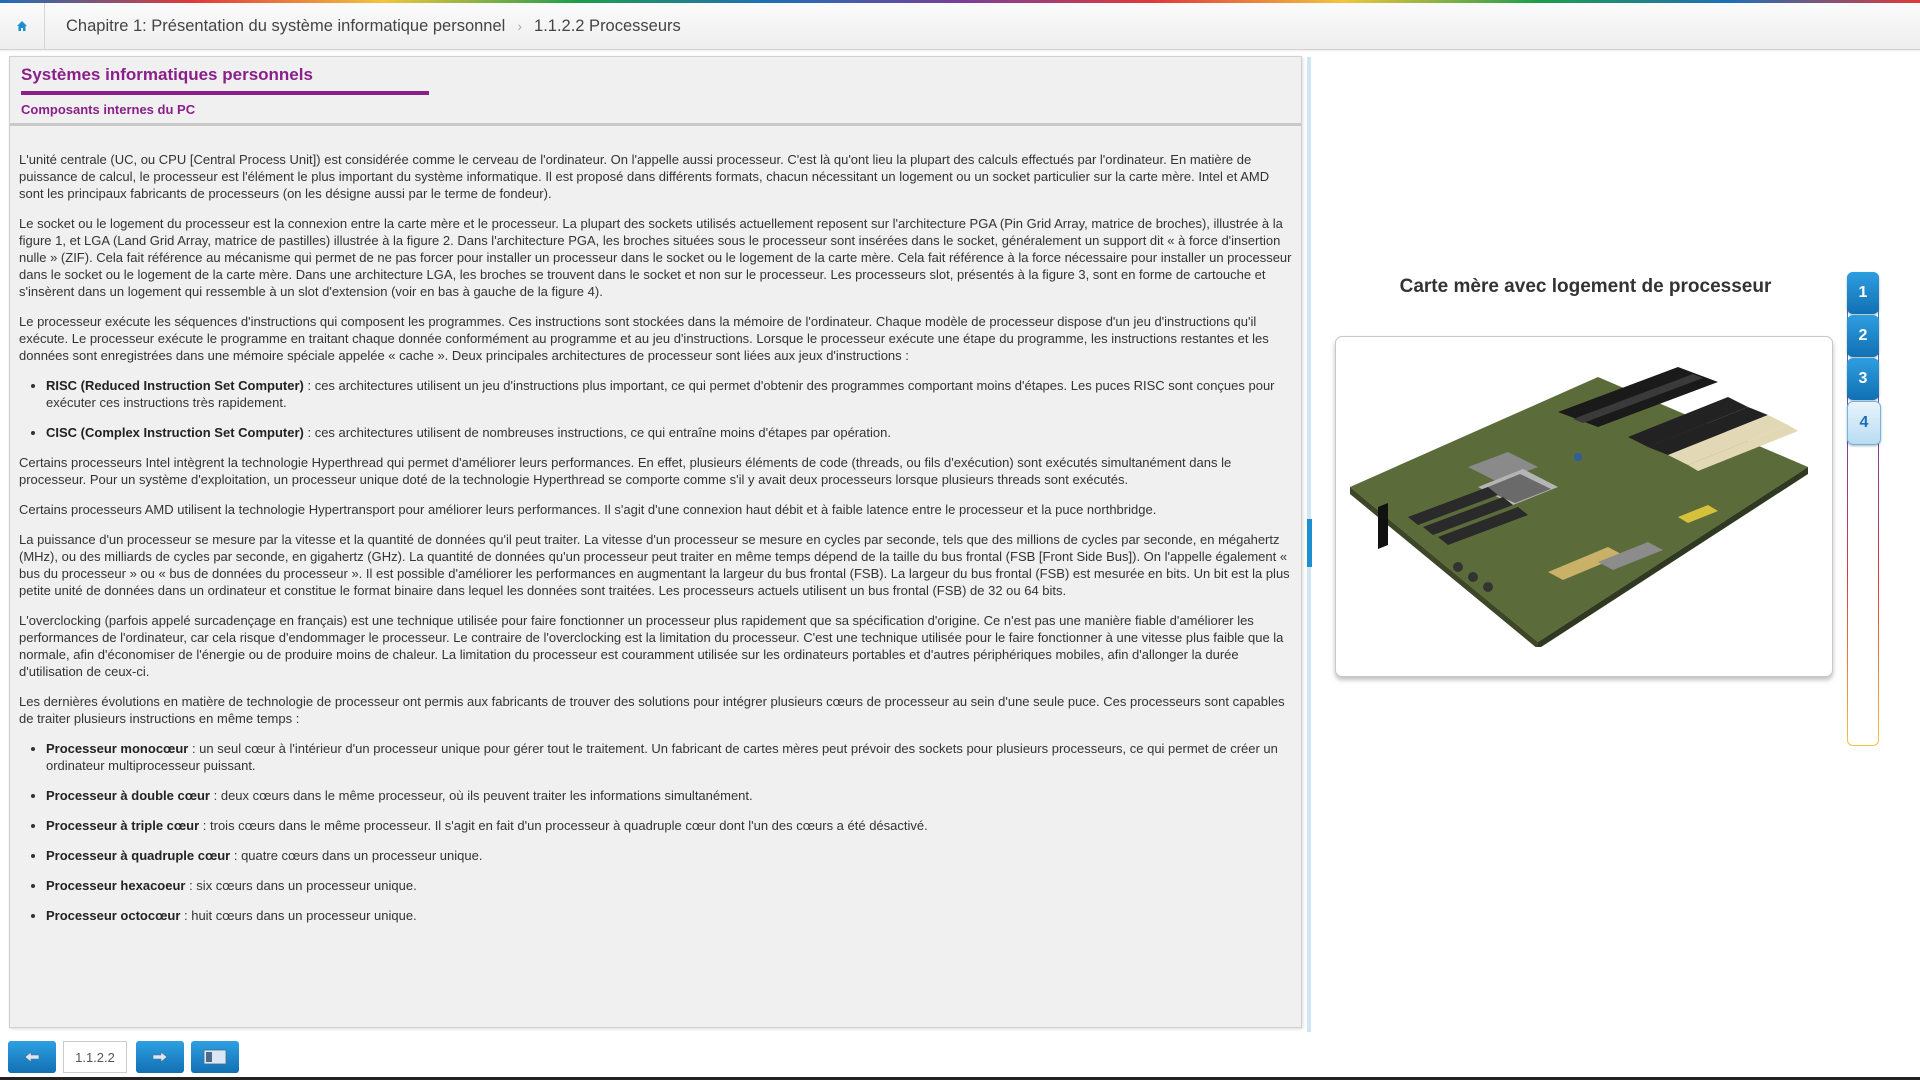 The image size is (1920, 1080). I want to click on list-item-term: Processeur à double cœur, so click(128, 795).